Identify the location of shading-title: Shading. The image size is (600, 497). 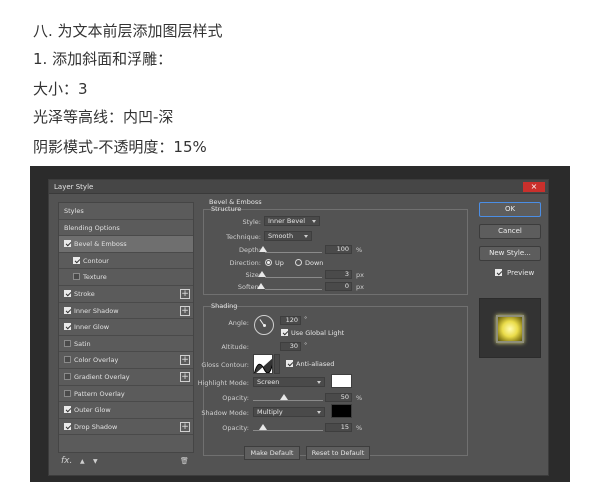
(224, 306).